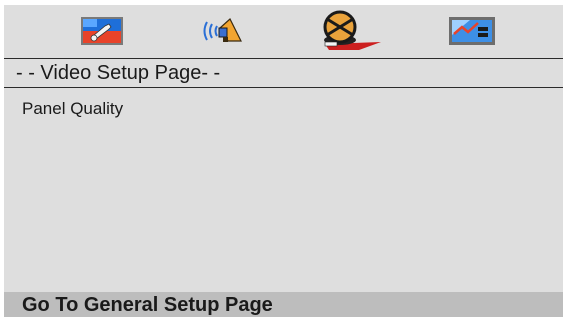  I want to click on tab-general-setup, so click(102, 31).